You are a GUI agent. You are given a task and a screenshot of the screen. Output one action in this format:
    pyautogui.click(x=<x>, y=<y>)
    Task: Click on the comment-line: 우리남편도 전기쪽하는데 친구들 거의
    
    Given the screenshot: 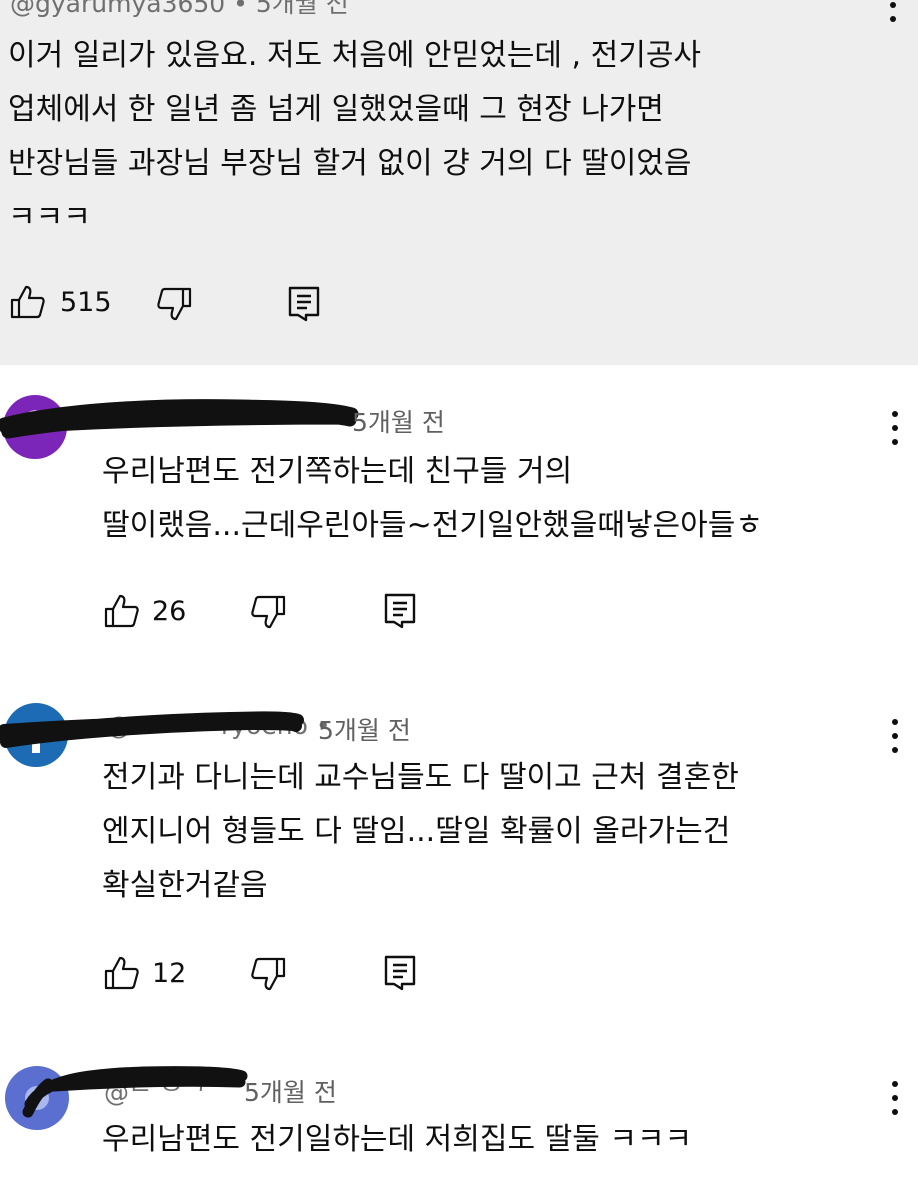 What is the action you would take?
    pyautogui.click(x=337, y=471)
    